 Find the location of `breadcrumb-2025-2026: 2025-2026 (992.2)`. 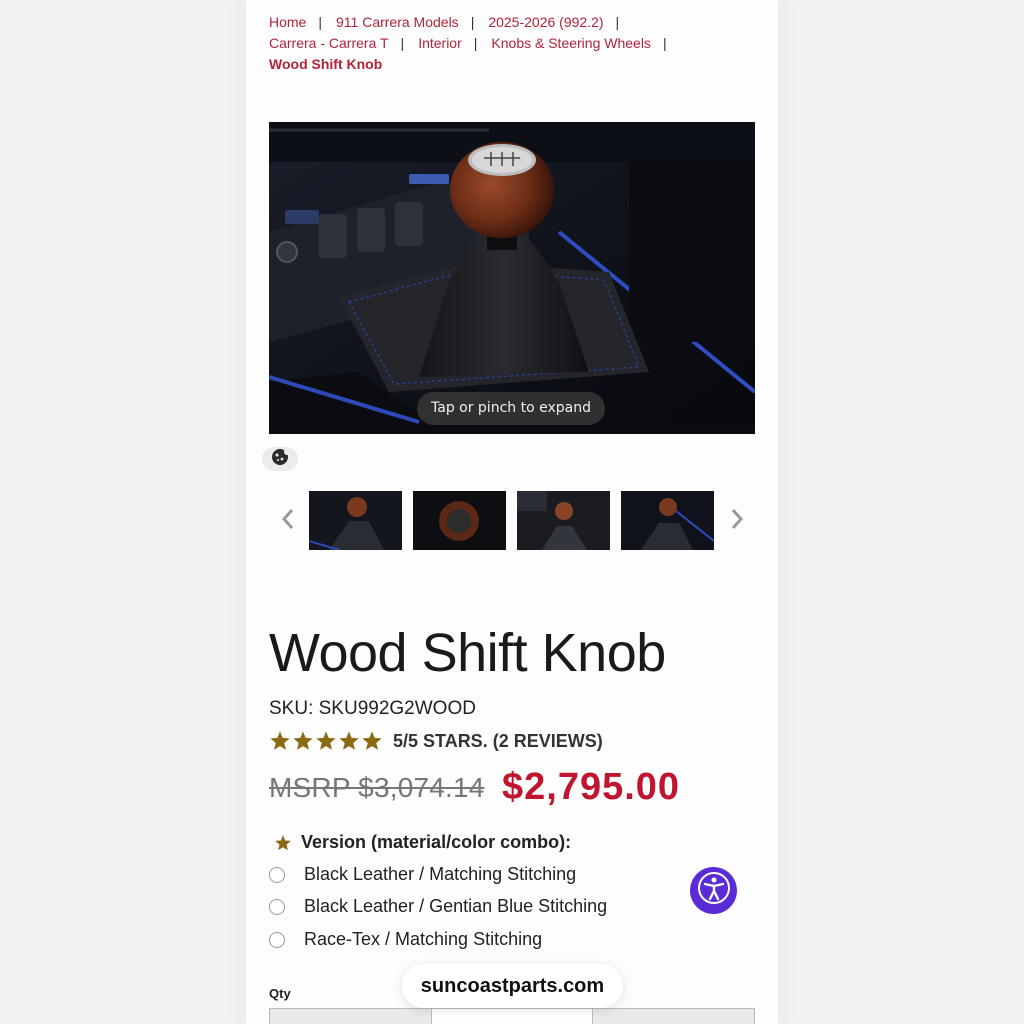

breadcrumb-2025-2026: 2025-2026 (992.2) is located at coordinates (545, 22).